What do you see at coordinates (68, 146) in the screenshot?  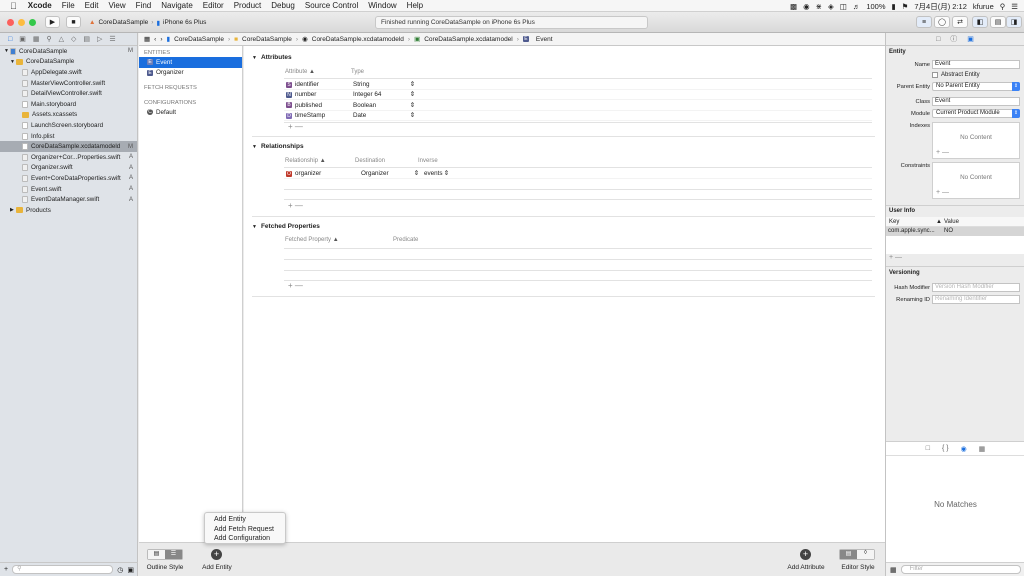 I see `navigator-item: CoreDataSample.xcdatamodeld M` at bounding box center [68, 146].